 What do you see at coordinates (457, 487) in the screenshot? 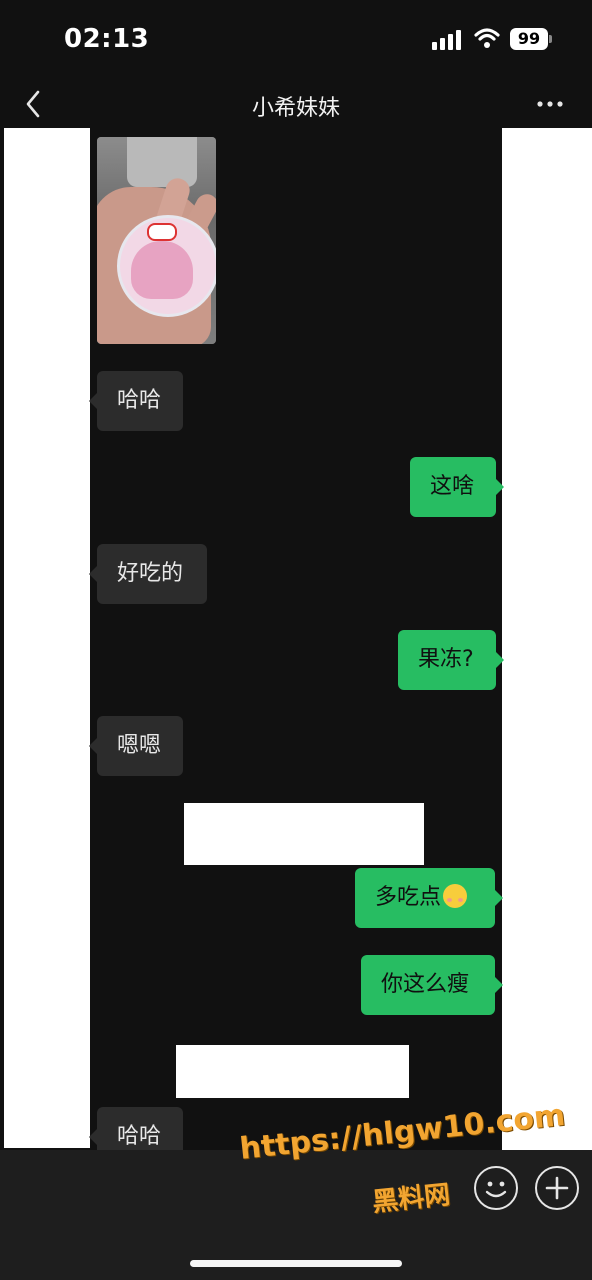
I see `message-bubble-outgoing: 这啥` at bounding box center [457, 487].